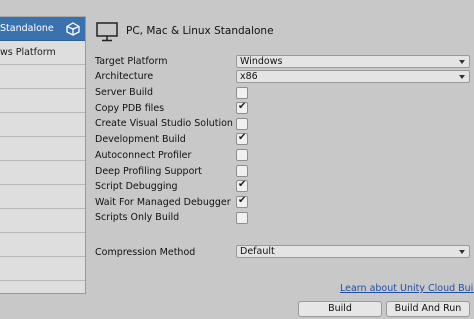  Describe the element at coordinates (143, 155) in the screenshot. I see `autoconnect-profiler-label: Autoconnect Profiler` at that location.